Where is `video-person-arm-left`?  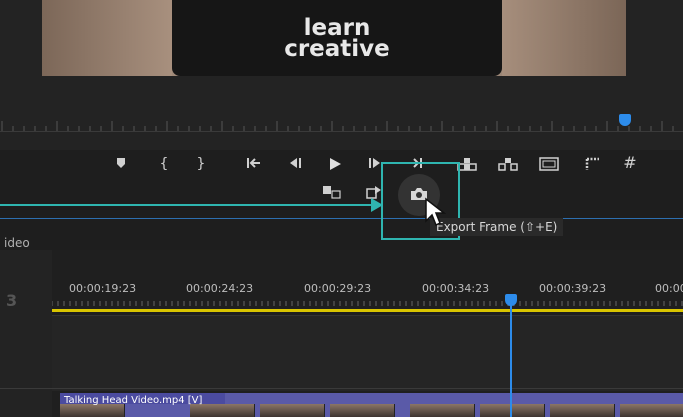 video-person-arm-left is located at coordinates (107, 38).